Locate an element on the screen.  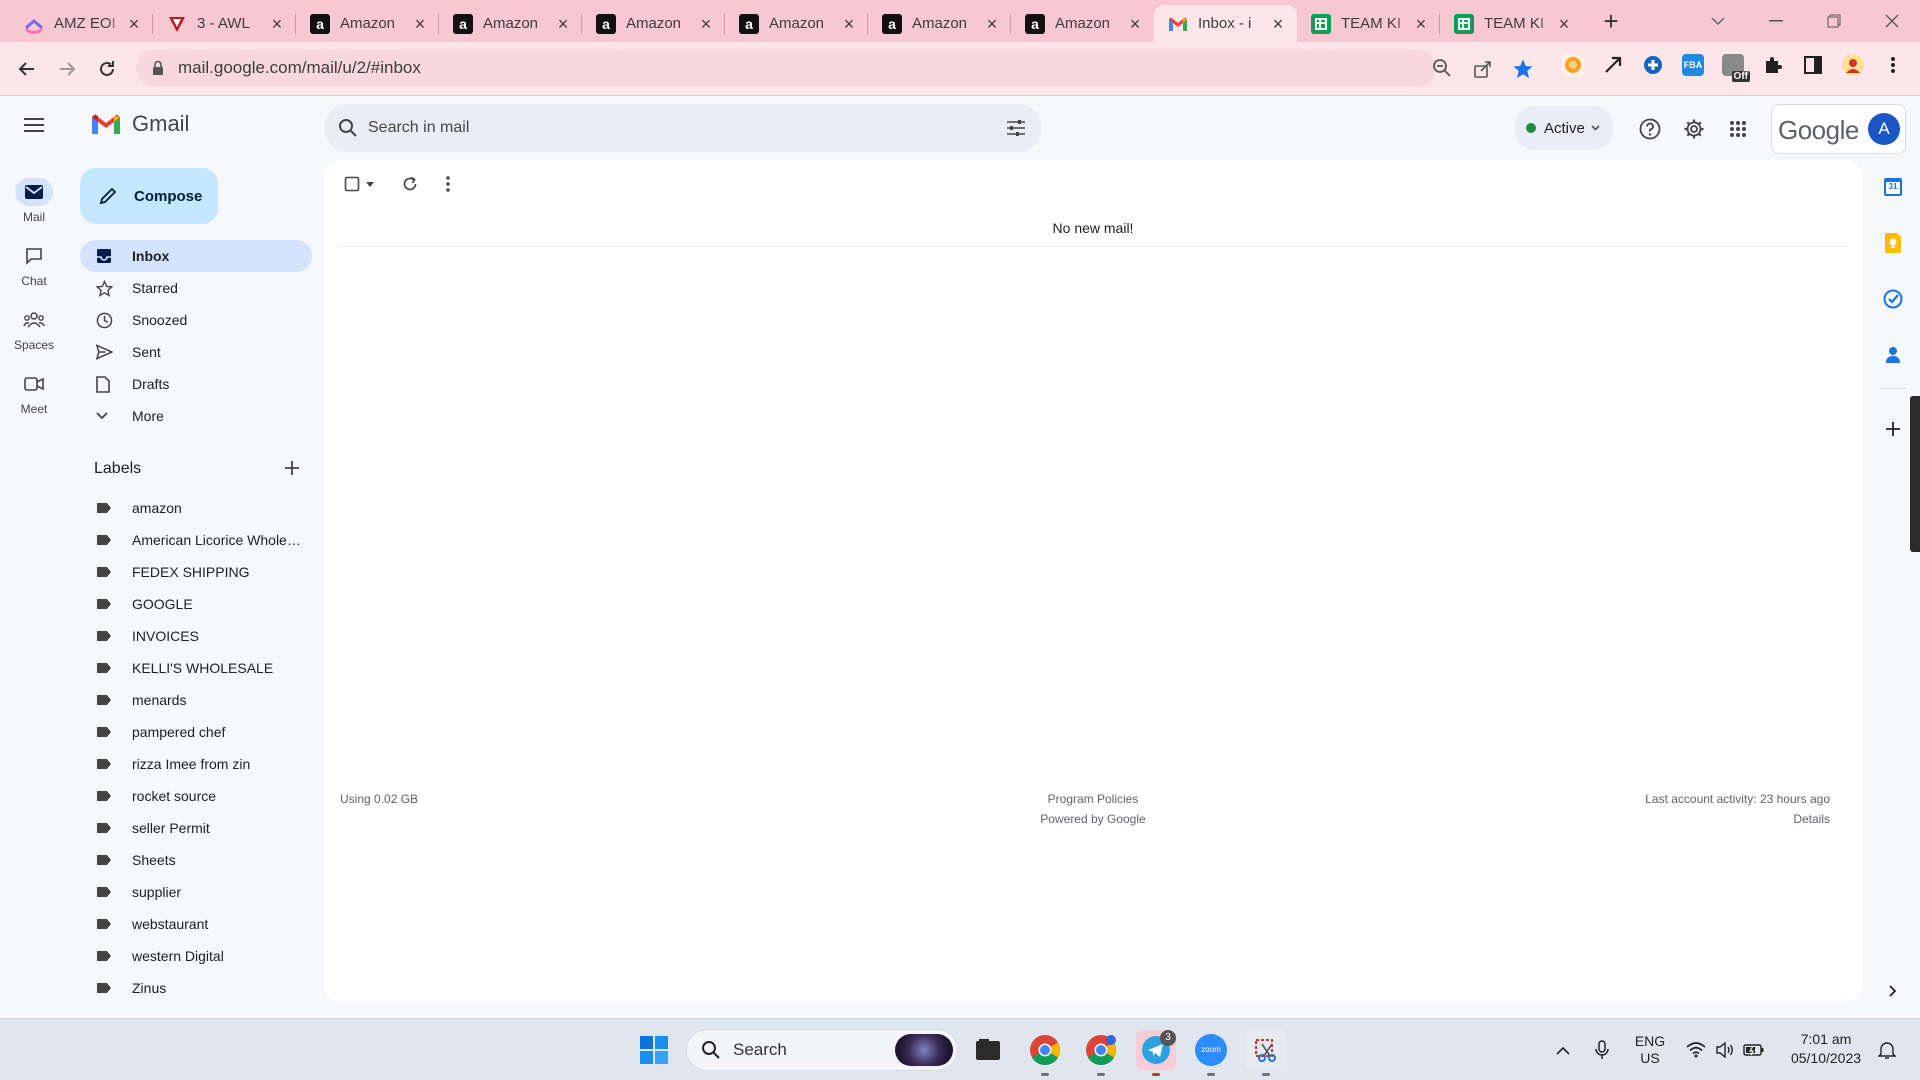
reload-icon is located at coordinates (107, 69).